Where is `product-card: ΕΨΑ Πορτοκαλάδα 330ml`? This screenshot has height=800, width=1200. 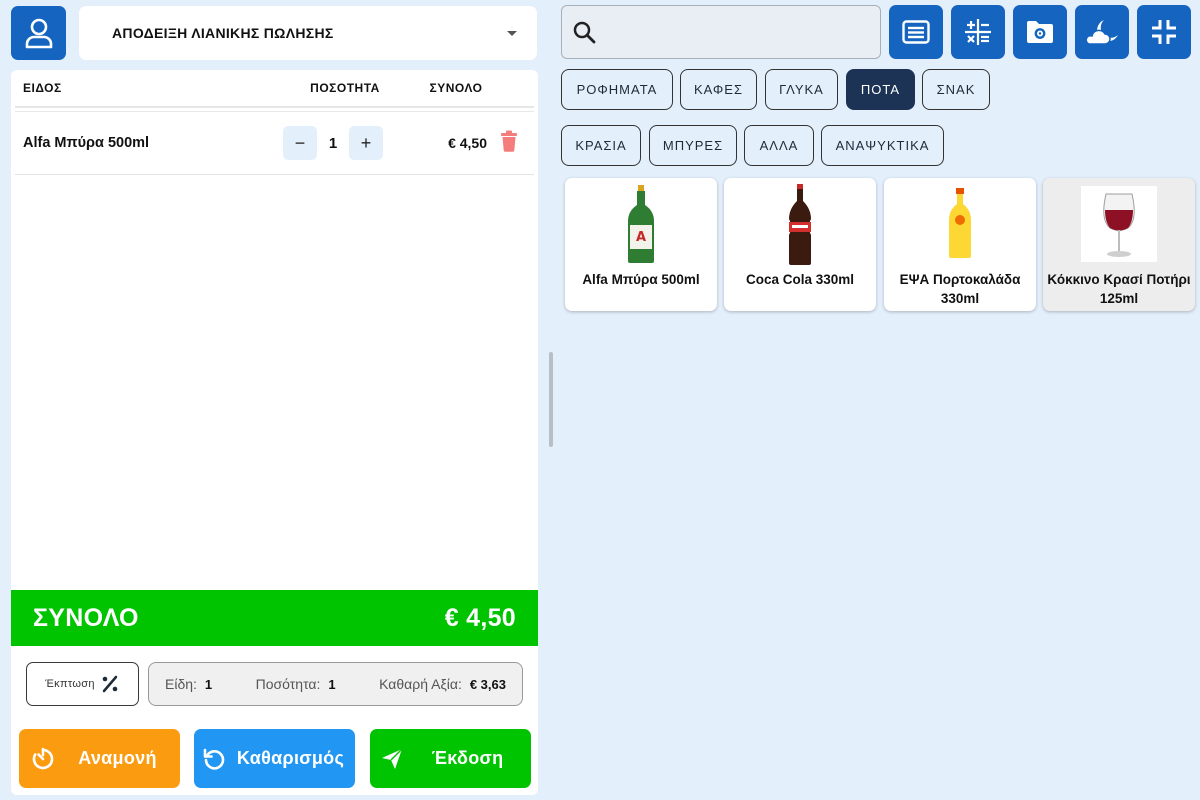
product-card: ΕΨΑ Πορτοκαλάδα 330ml is located at coordinates (960, 244).